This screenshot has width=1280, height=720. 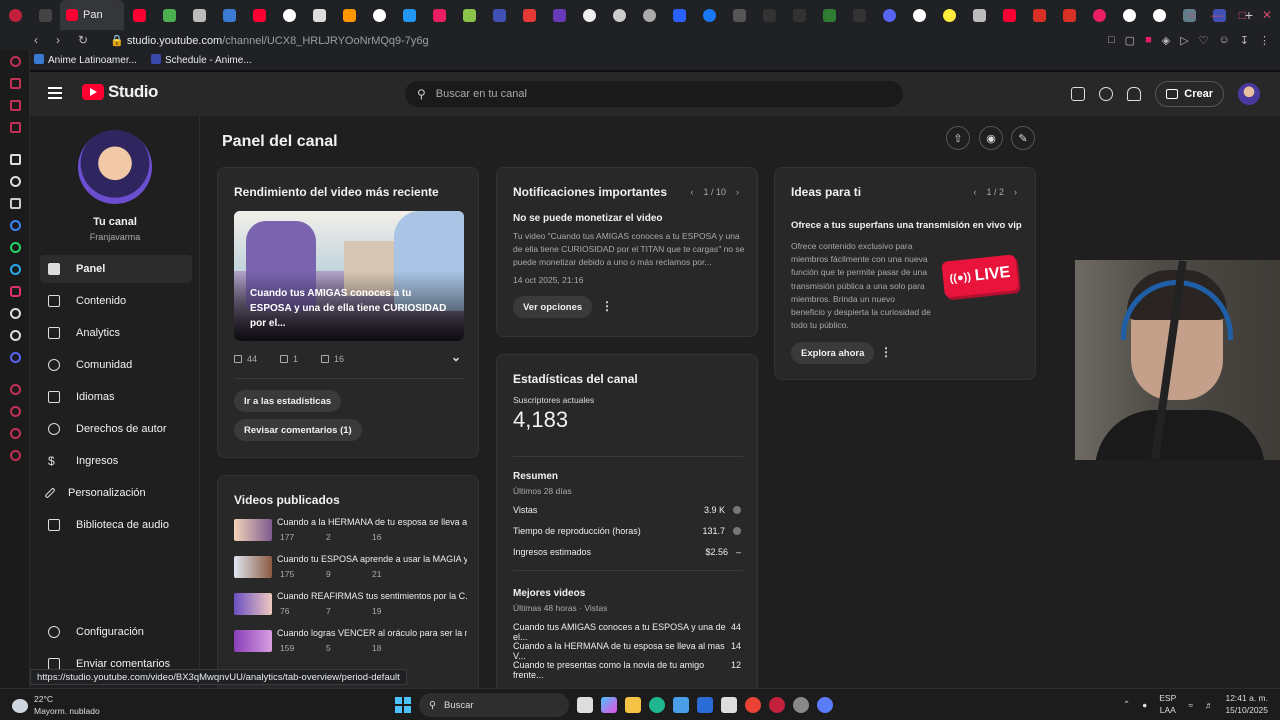 I want to click on sidebar-item-community: Comunidad, so click(x=116, y=365).